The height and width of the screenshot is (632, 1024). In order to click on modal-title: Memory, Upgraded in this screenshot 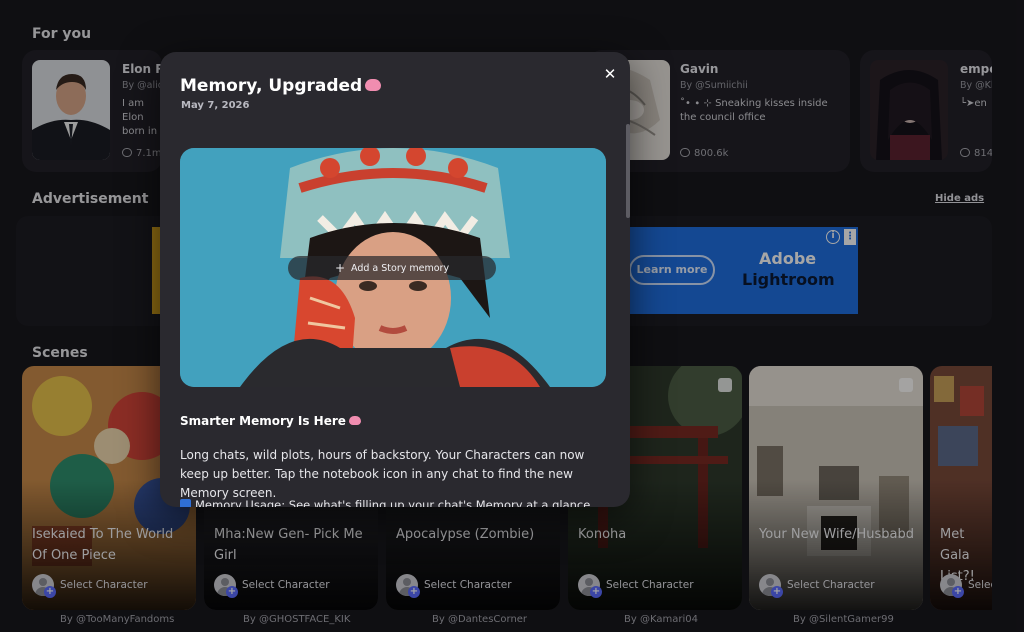, I will do `click(281, 86)`.